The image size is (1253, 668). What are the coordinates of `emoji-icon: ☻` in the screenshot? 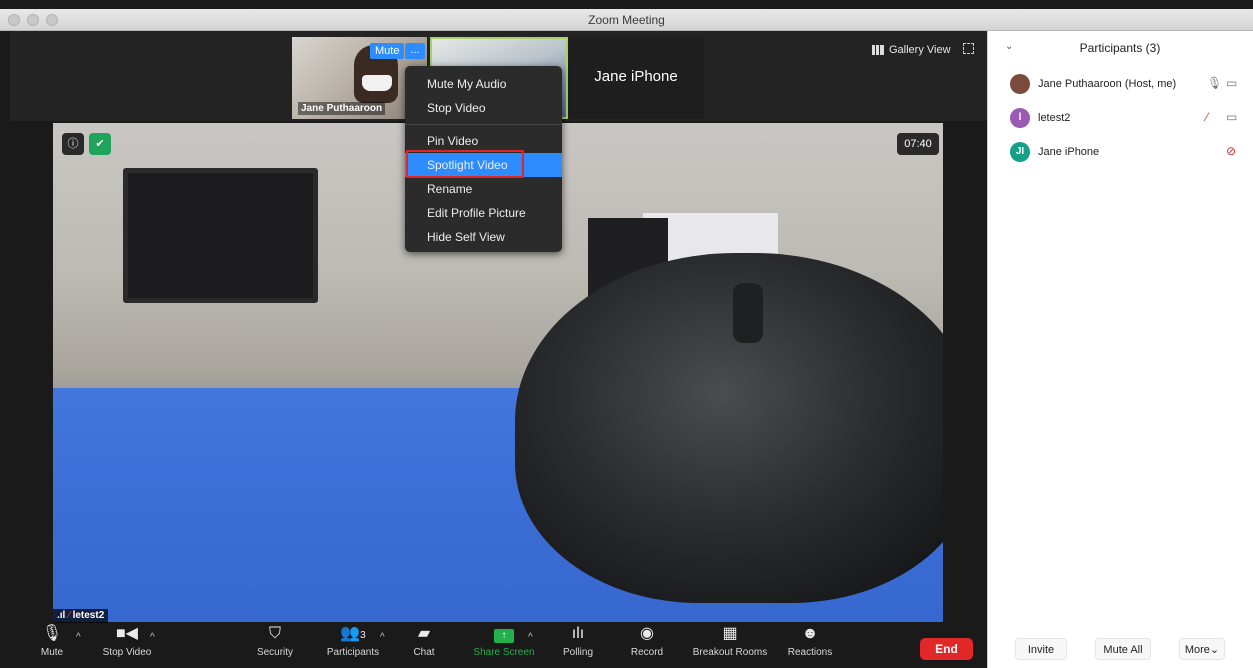 It's located at (810, 633).